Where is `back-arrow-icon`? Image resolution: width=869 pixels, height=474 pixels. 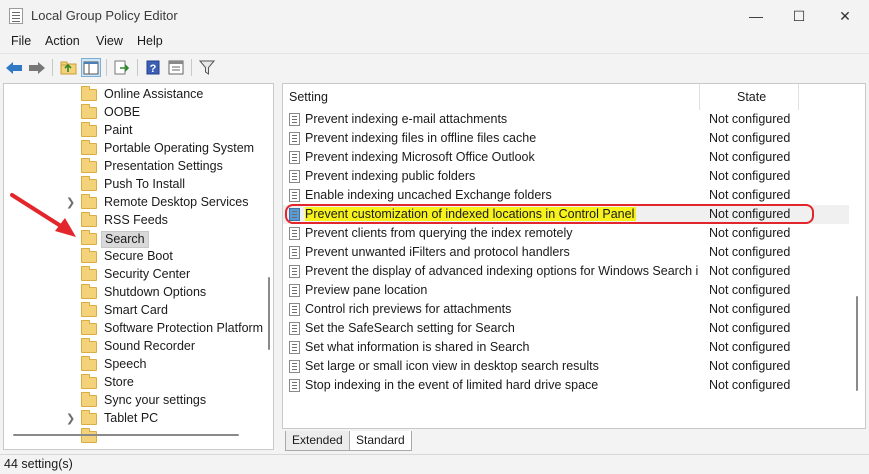 back-arrow-icon is located at coordinates (14, 67).